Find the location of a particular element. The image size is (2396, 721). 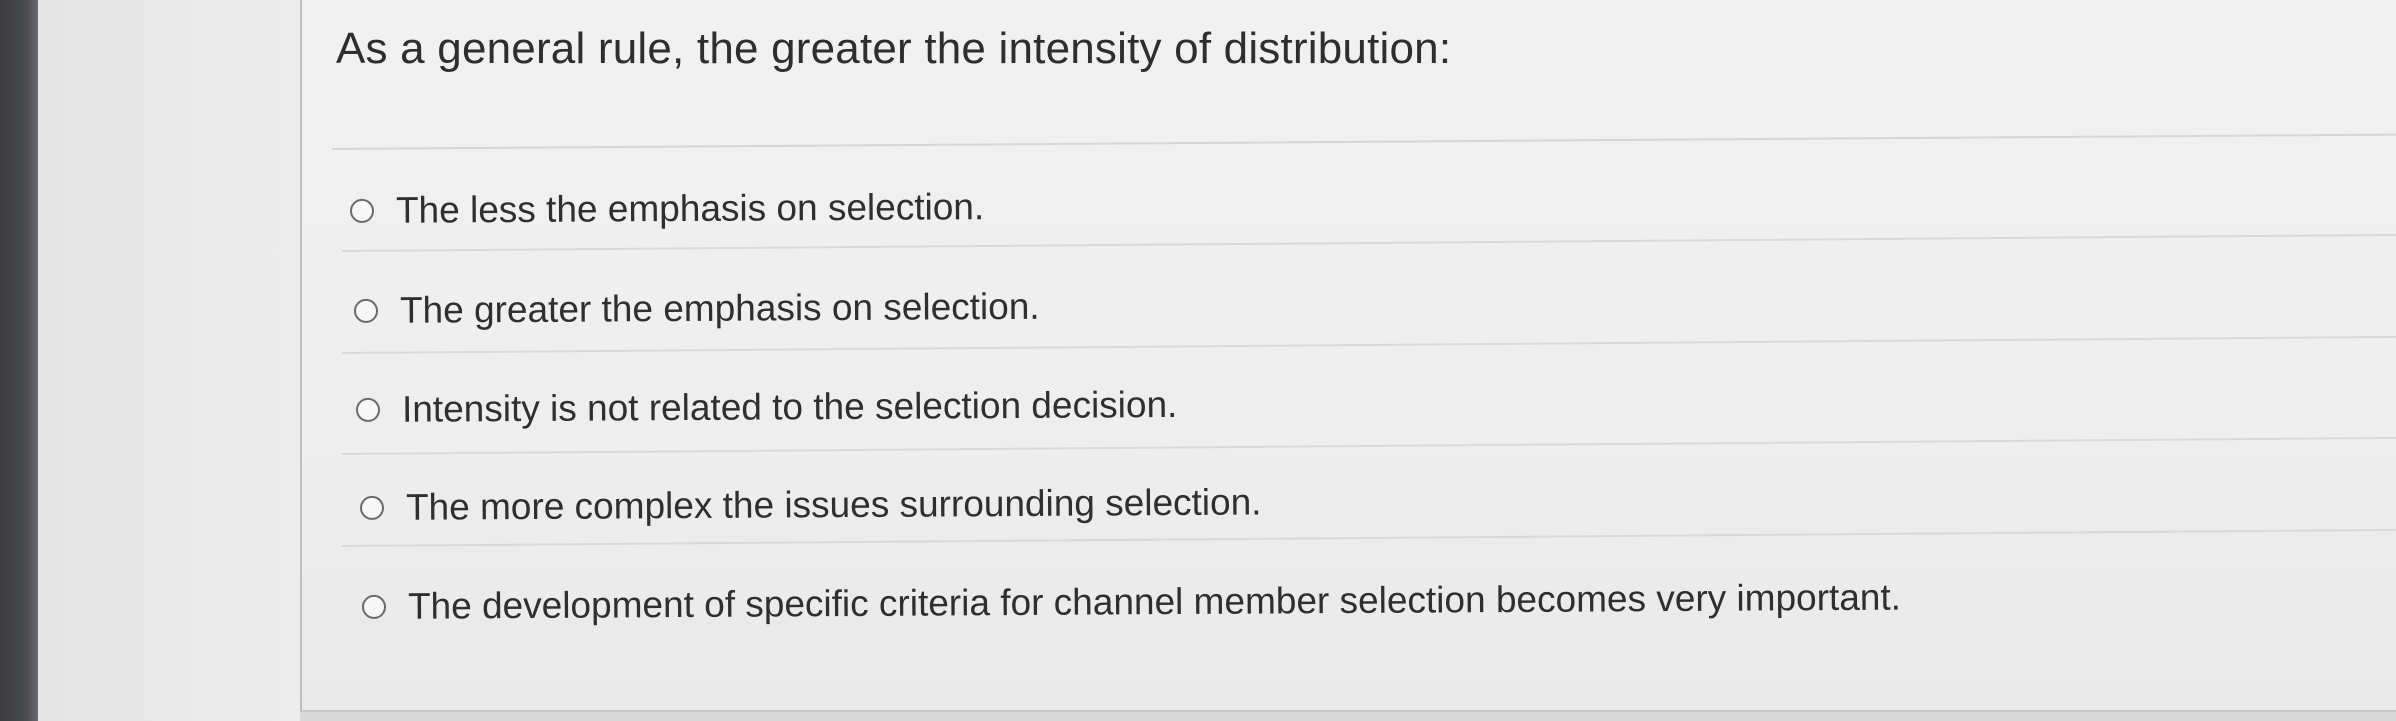

answer-label: The greater the emphasis on selection. is located at coordinates (720, 309).